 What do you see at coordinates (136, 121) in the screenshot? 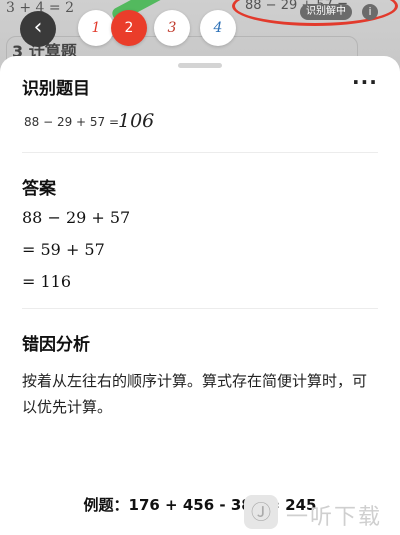
I see `recognized-handwritten: 106` at bounding box center [136, 121].